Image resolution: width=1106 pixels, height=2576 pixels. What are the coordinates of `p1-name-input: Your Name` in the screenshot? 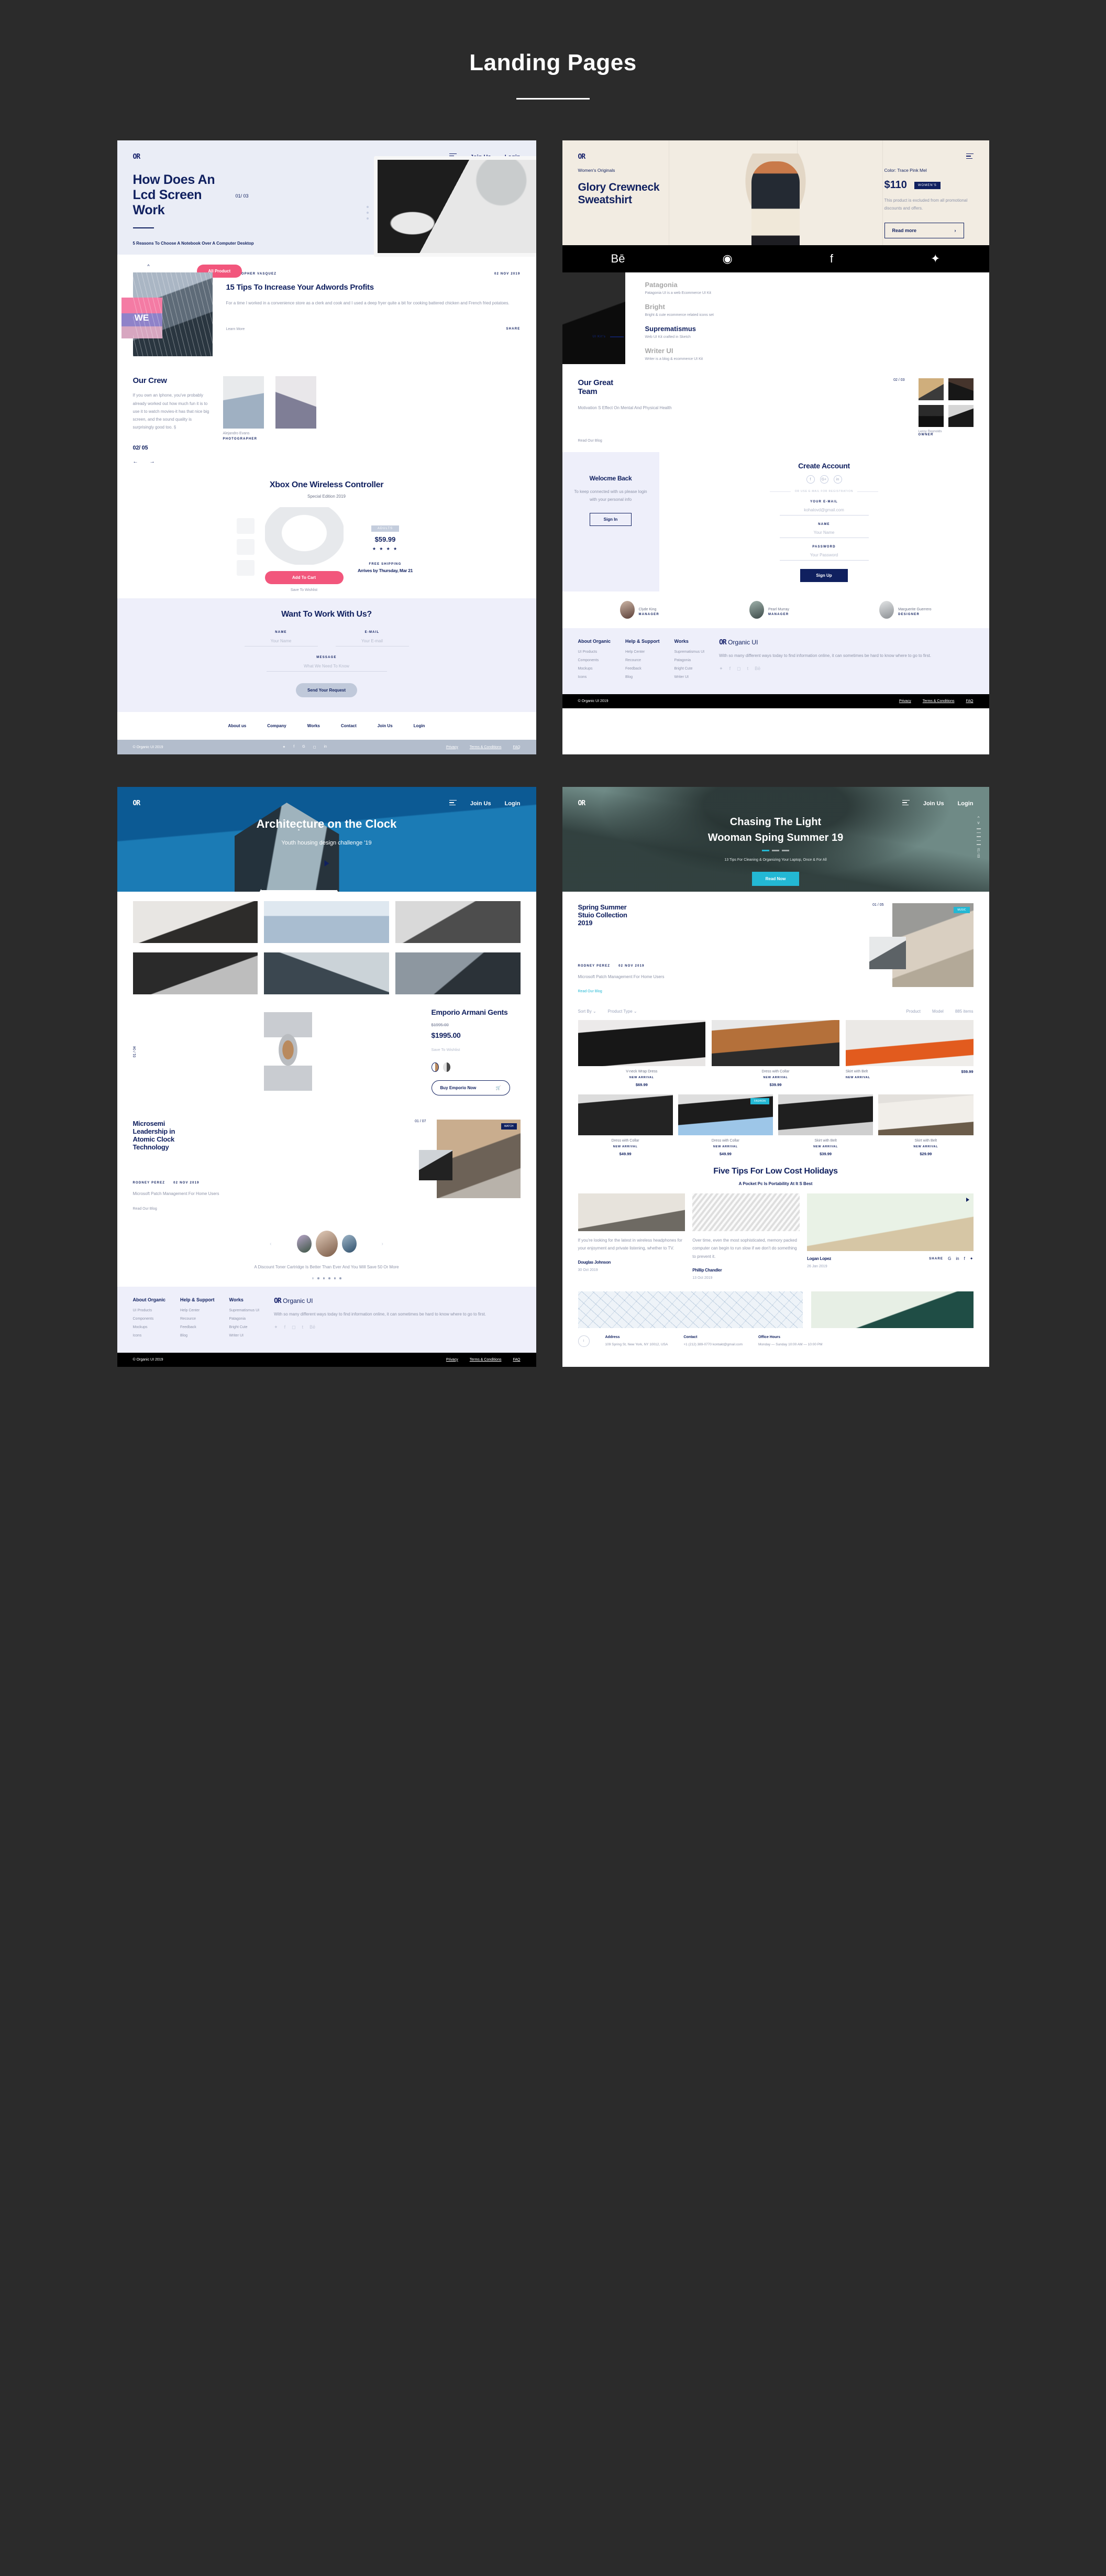 It's located at (281, 643).